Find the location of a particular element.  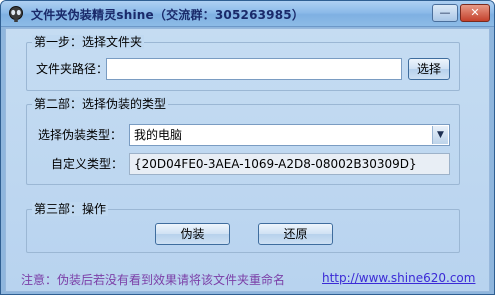

alien-head-icon is located at coordinates (16, 14).